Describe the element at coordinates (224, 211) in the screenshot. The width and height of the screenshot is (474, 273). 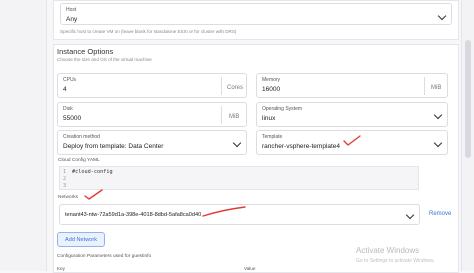
I see `annotation-underline` at that location.